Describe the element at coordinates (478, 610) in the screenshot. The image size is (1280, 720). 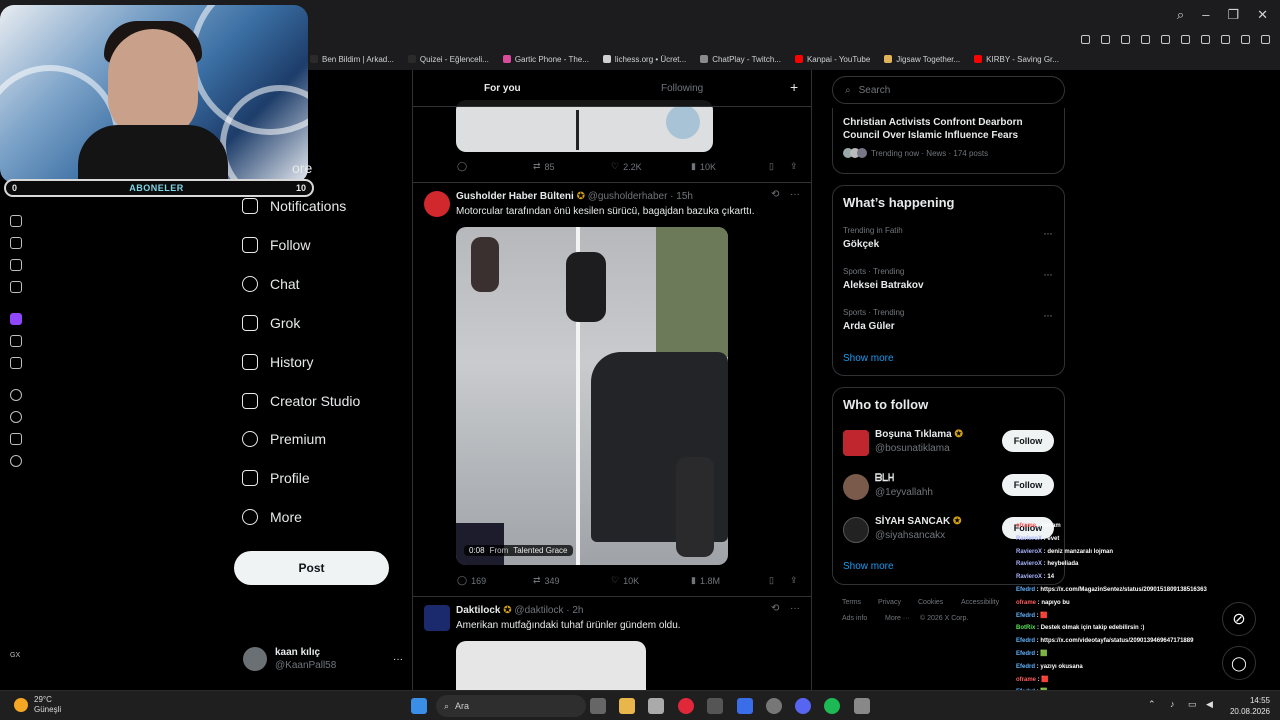
I see `tweet-author-name: Daktilock` at that location.